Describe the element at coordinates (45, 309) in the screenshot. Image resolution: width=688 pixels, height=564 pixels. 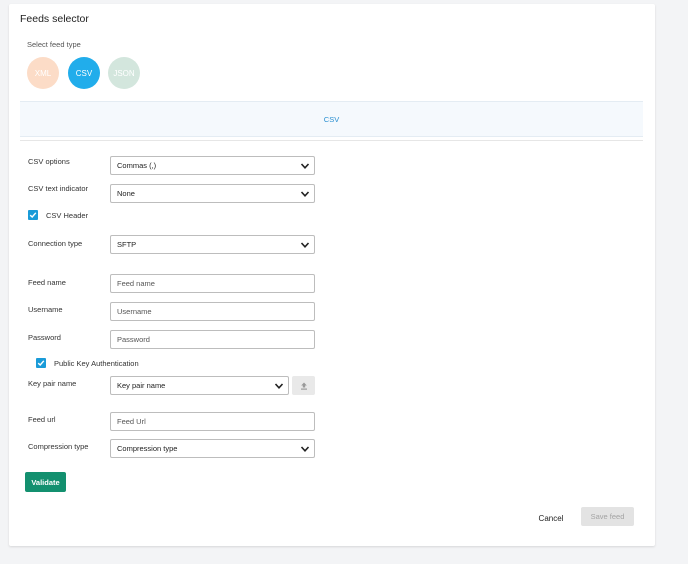
I see `username-label: Username` at that location.